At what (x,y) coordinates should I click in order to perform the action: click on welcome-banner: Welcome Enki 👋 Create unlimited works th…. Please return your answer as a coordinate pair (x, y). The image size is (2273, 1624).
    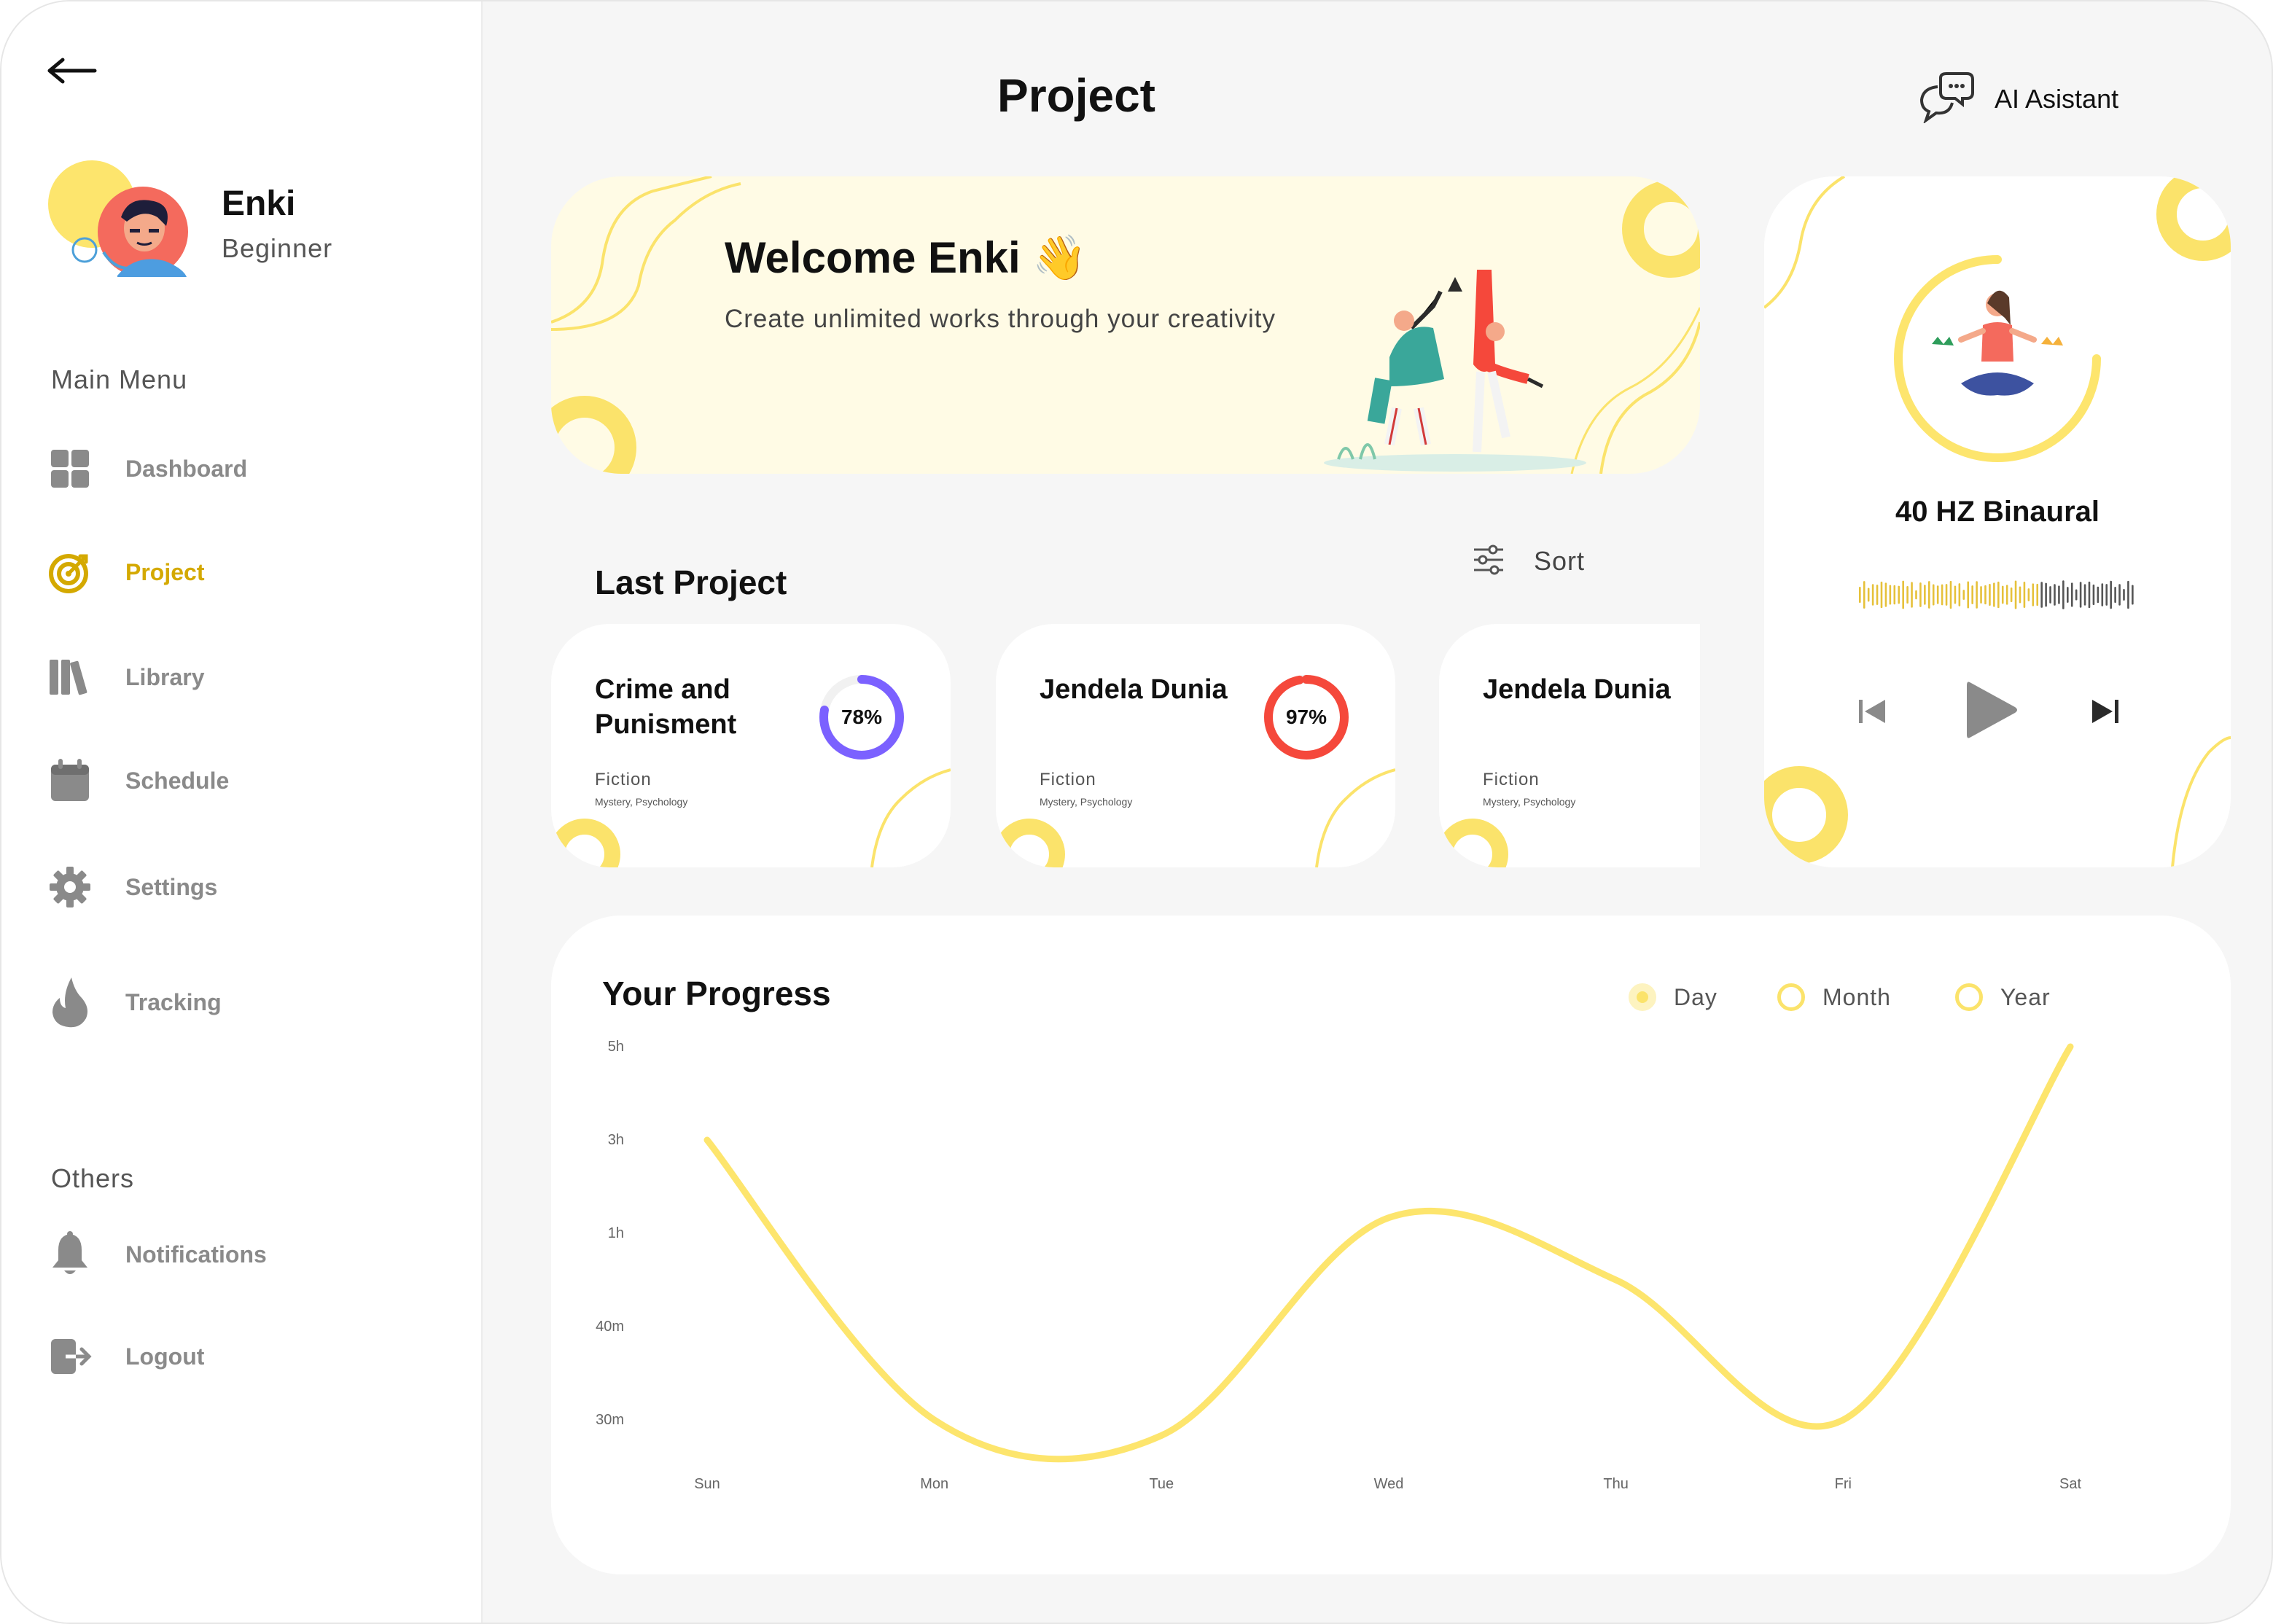
    Looking at the image, I should click on (1125, 325).